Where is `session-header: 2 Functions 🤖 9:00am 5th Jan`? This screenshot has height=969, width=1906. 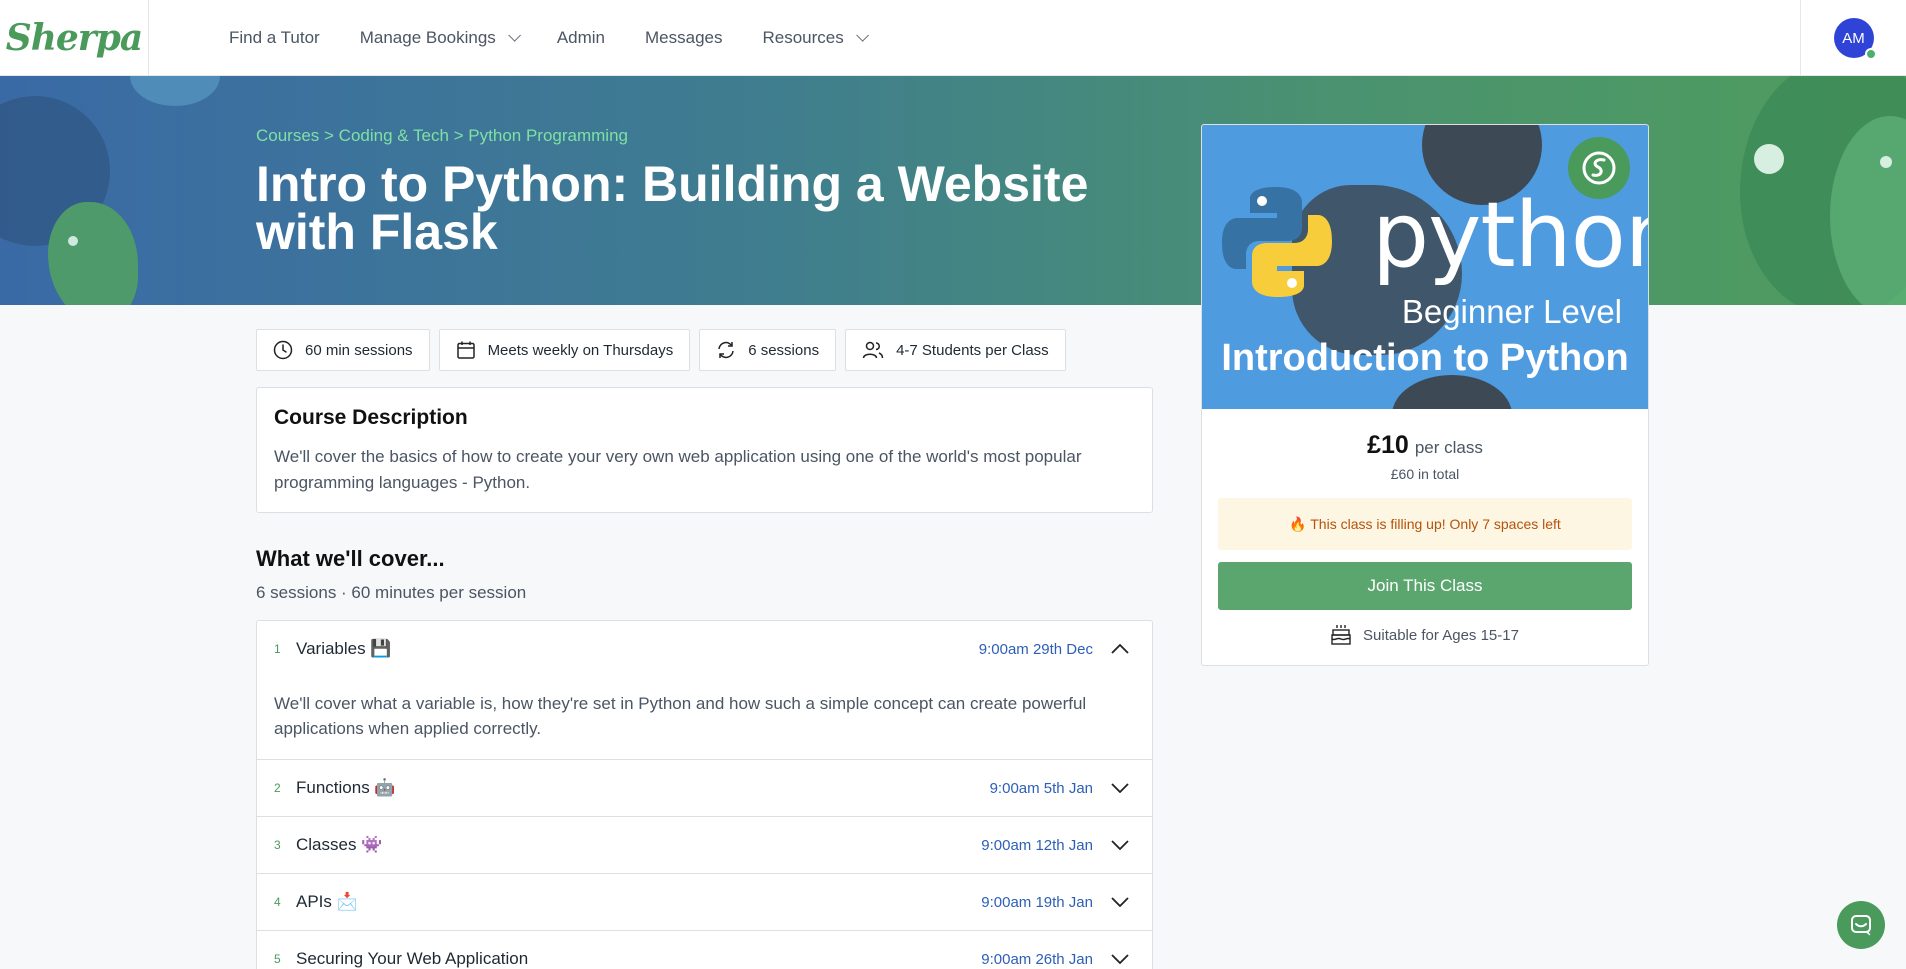
session-header: 2 Functions 🤖 9:00am 5th Jan is located at coordinates (704, 788).